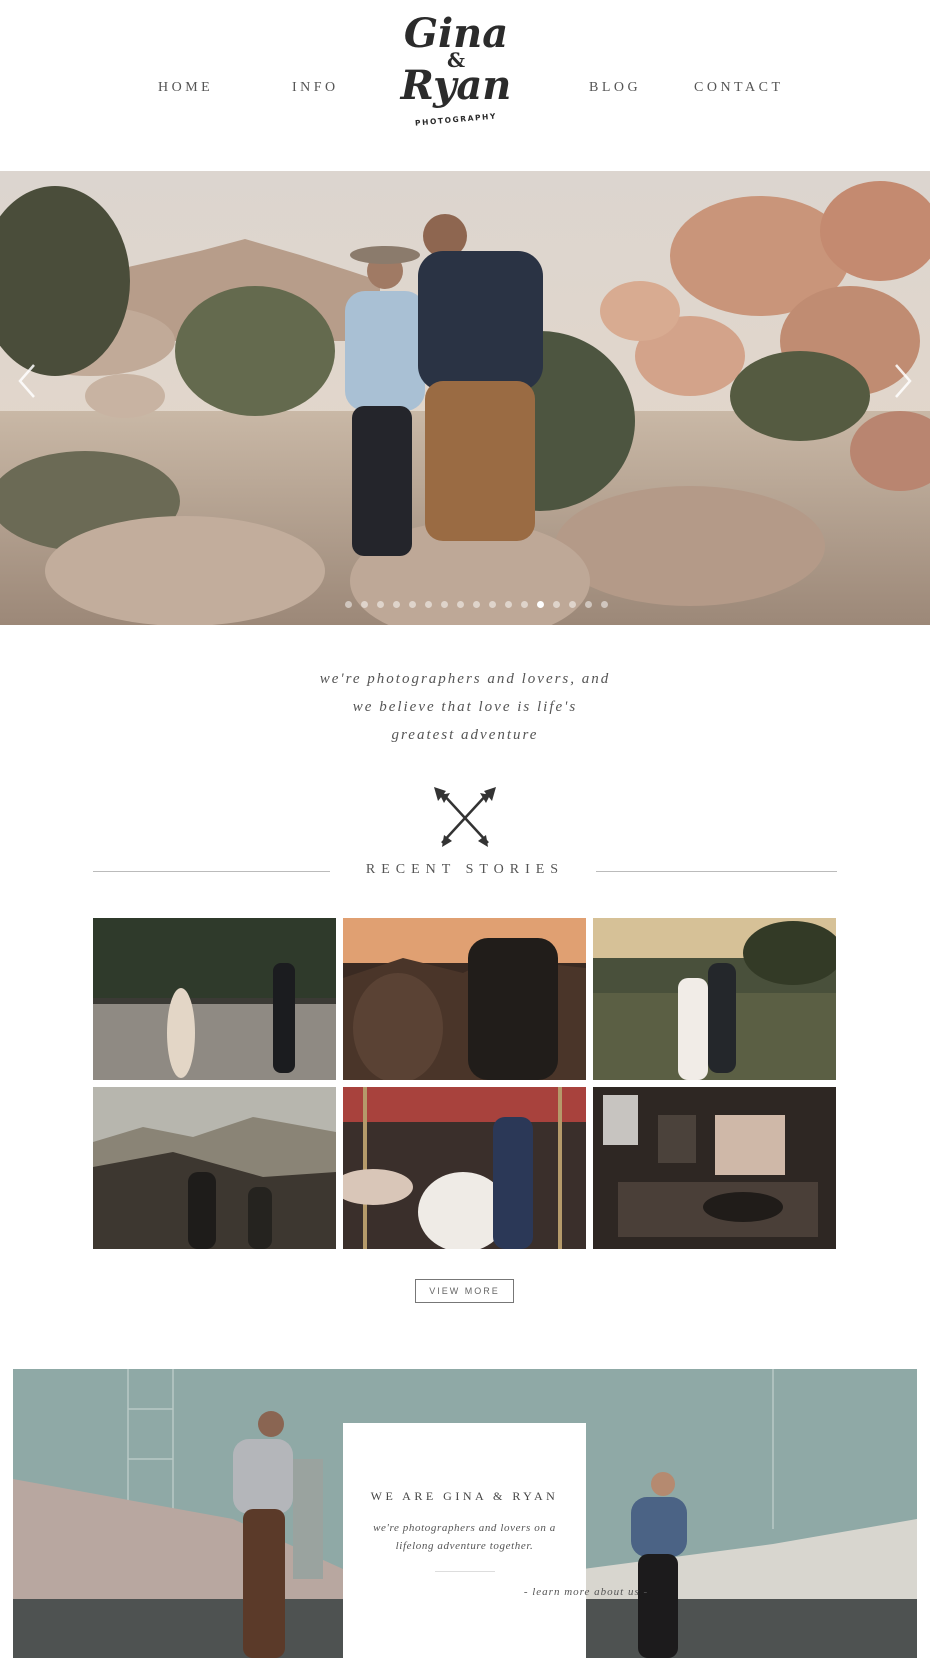 The width and height of the screenshot is (930, 1658). I want to click on about-divider, so click(465, 1571).